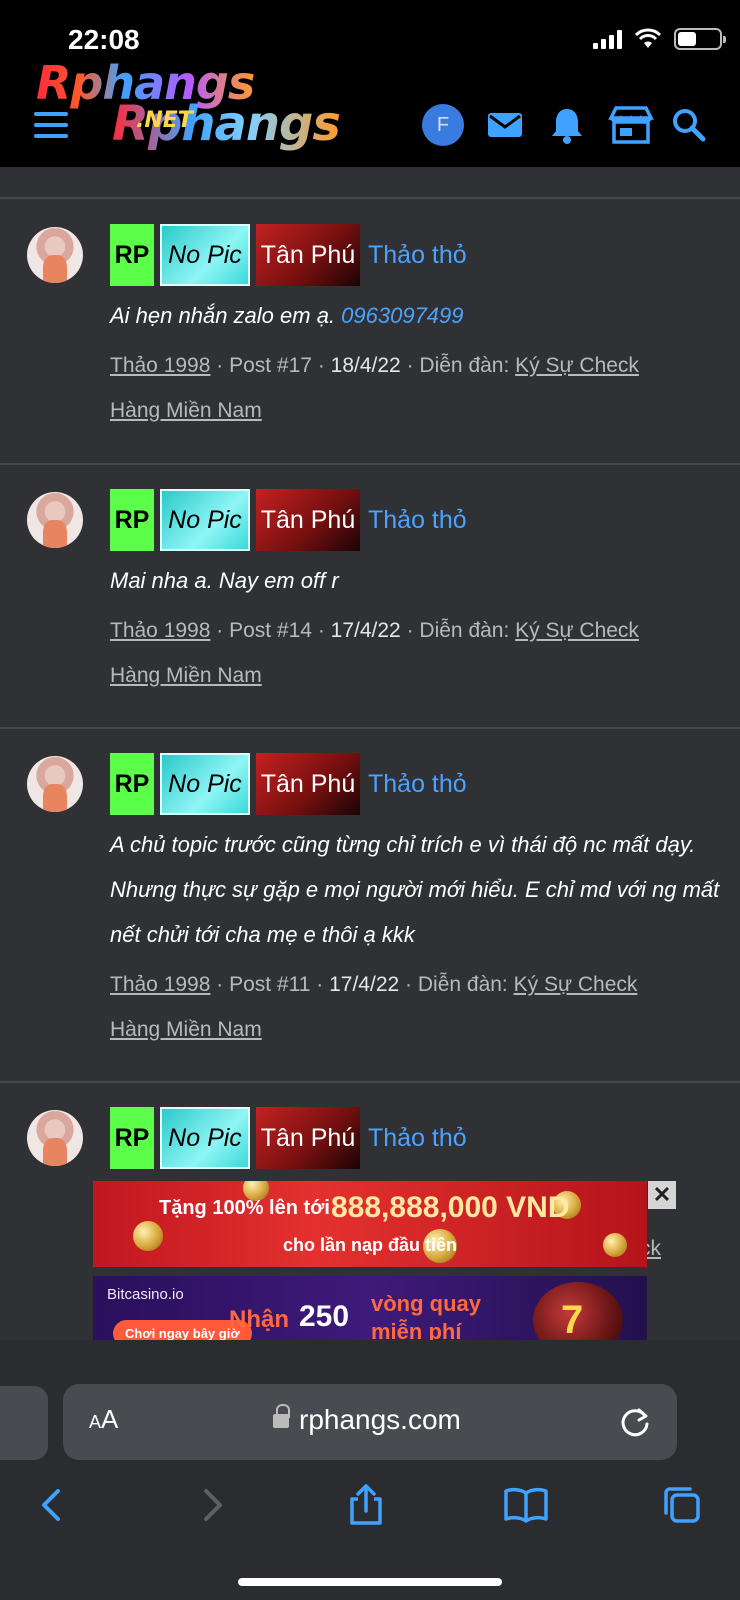  I want to click on signal-icon, so click(607, 39).